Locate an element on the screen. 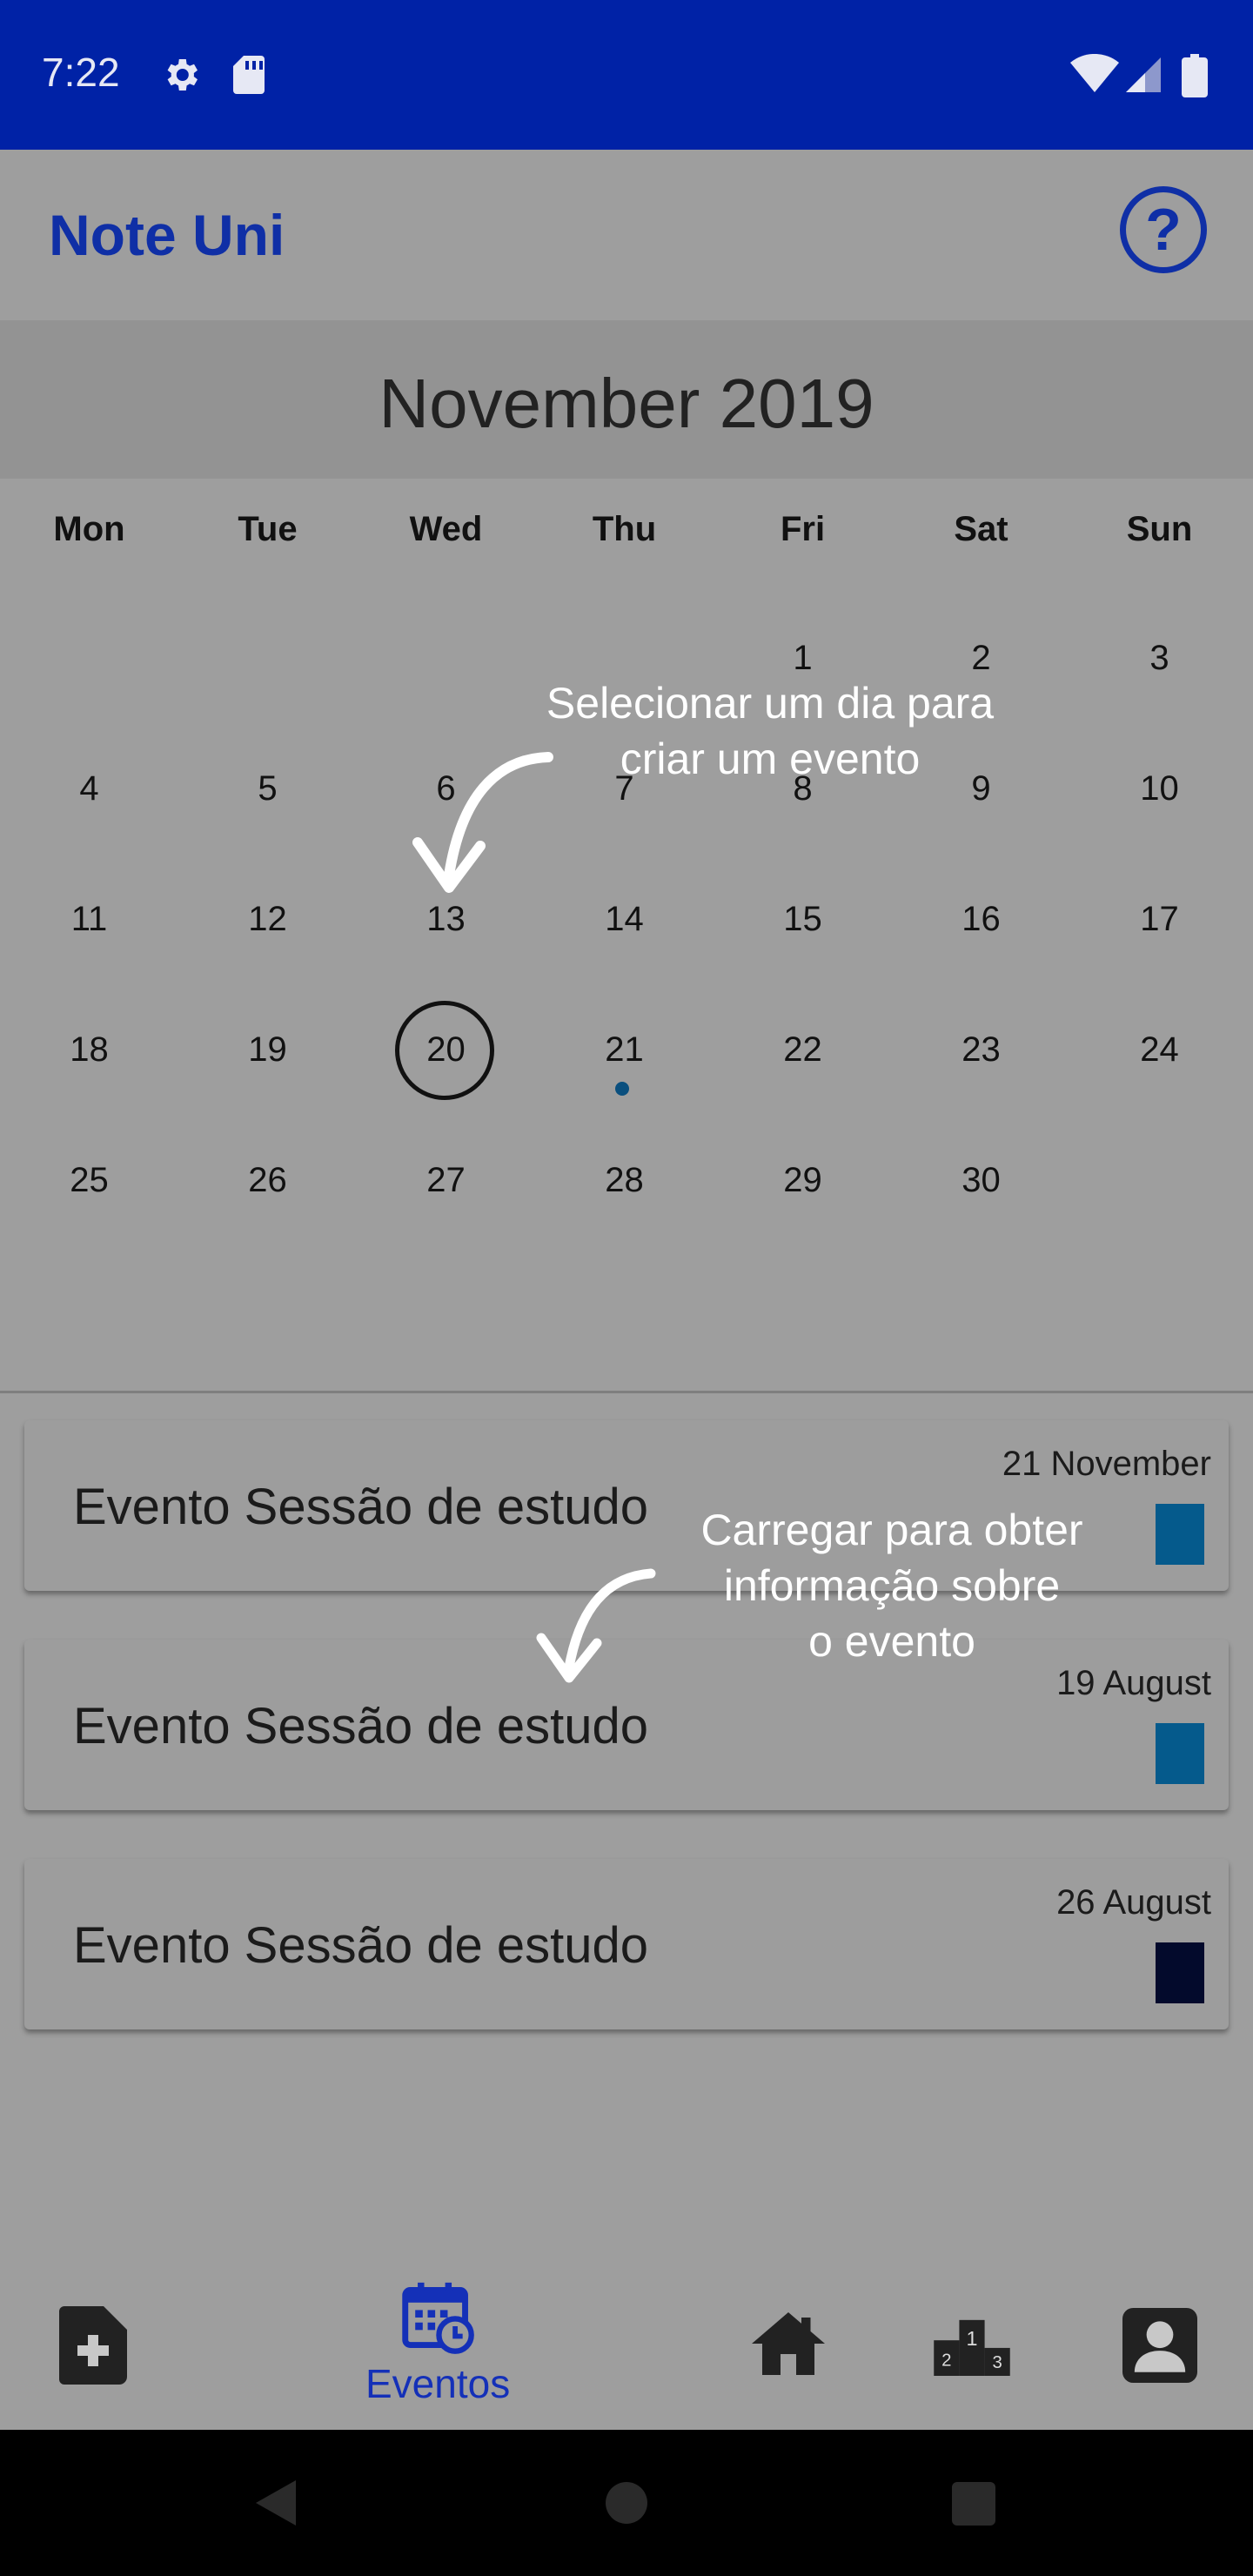 The width and height of the screenshot is (1253, 2576). tip-select-day-line: Selecionar um dia para is located at coordinates (770, 703).